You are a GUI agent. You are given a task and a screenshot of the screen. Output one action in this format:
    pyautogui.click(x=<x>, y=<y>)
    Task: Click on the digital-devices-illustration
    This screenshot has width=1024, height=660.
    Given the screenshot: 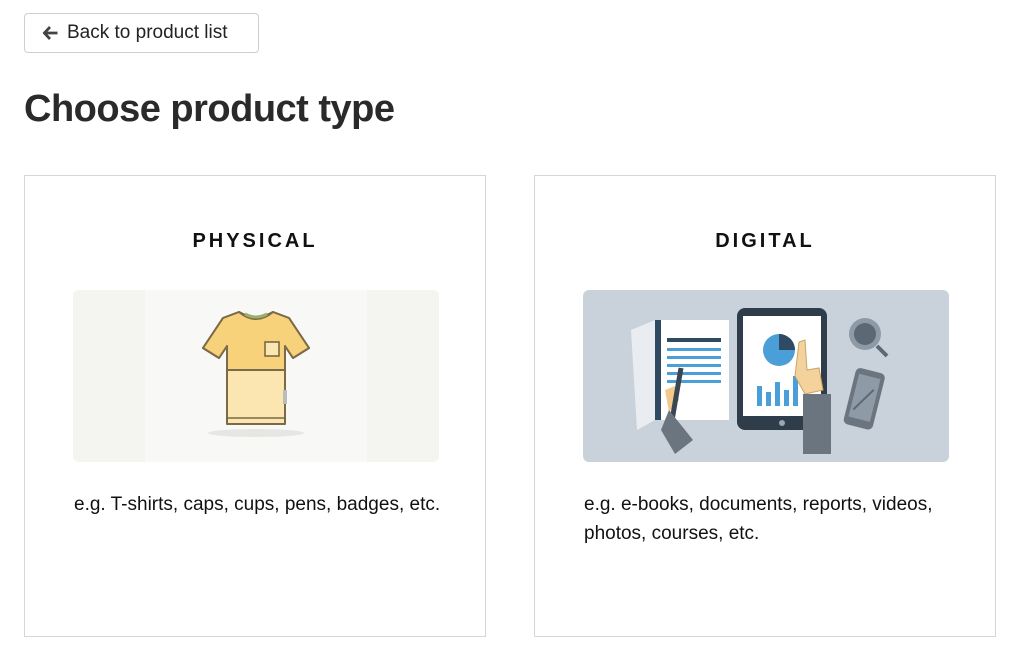 What is the action you would take?
    pyautogui.click(x=766, y=376)
    